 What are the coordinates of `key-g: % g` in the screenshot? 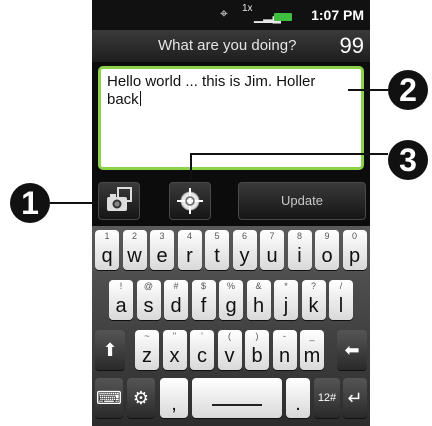 It's located at (231, 300).